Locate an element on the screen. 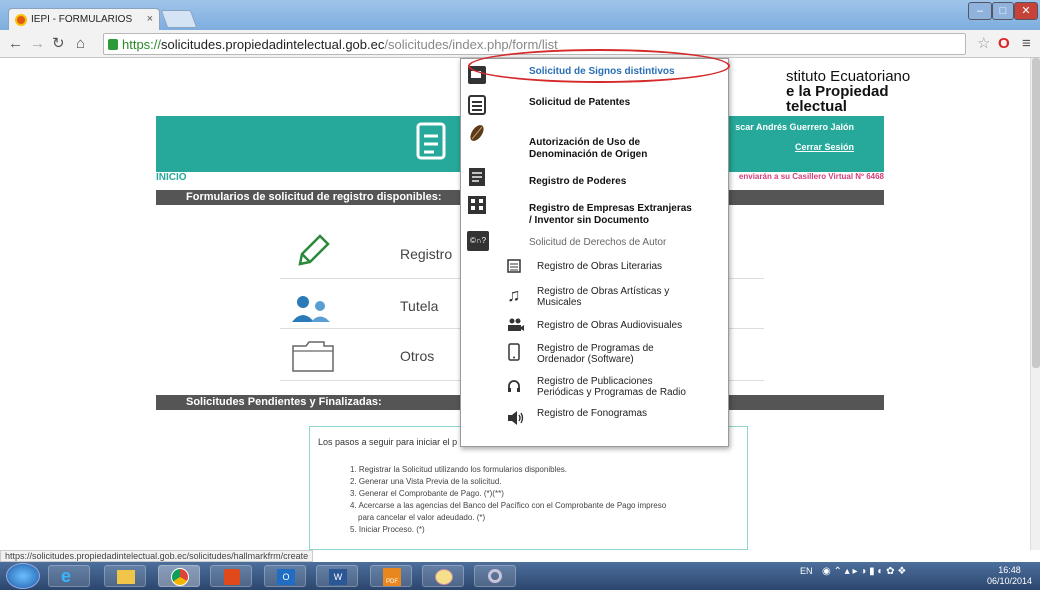 Image resolution: width=1040 pixels, height=590 pixels. highlight-annotation-oval is located at coordinates (599, 66).